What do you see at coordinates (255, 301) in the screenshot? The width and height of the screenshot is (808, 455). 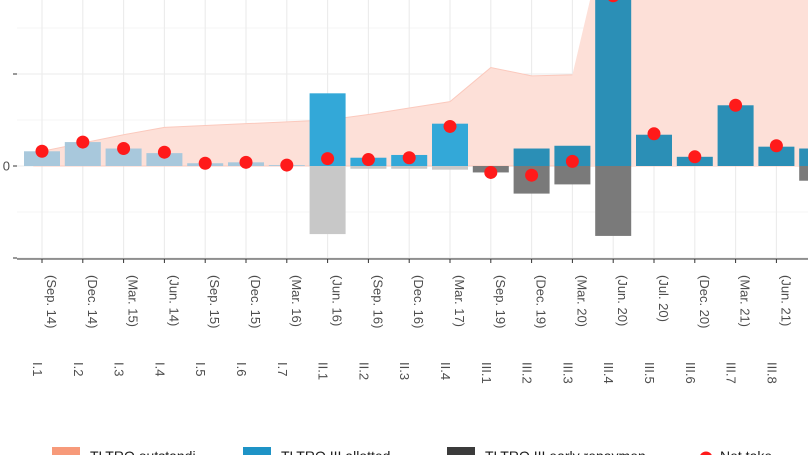 I see `x-tick-label-date: (Dec. 15)` at bounding box center [255, 301].